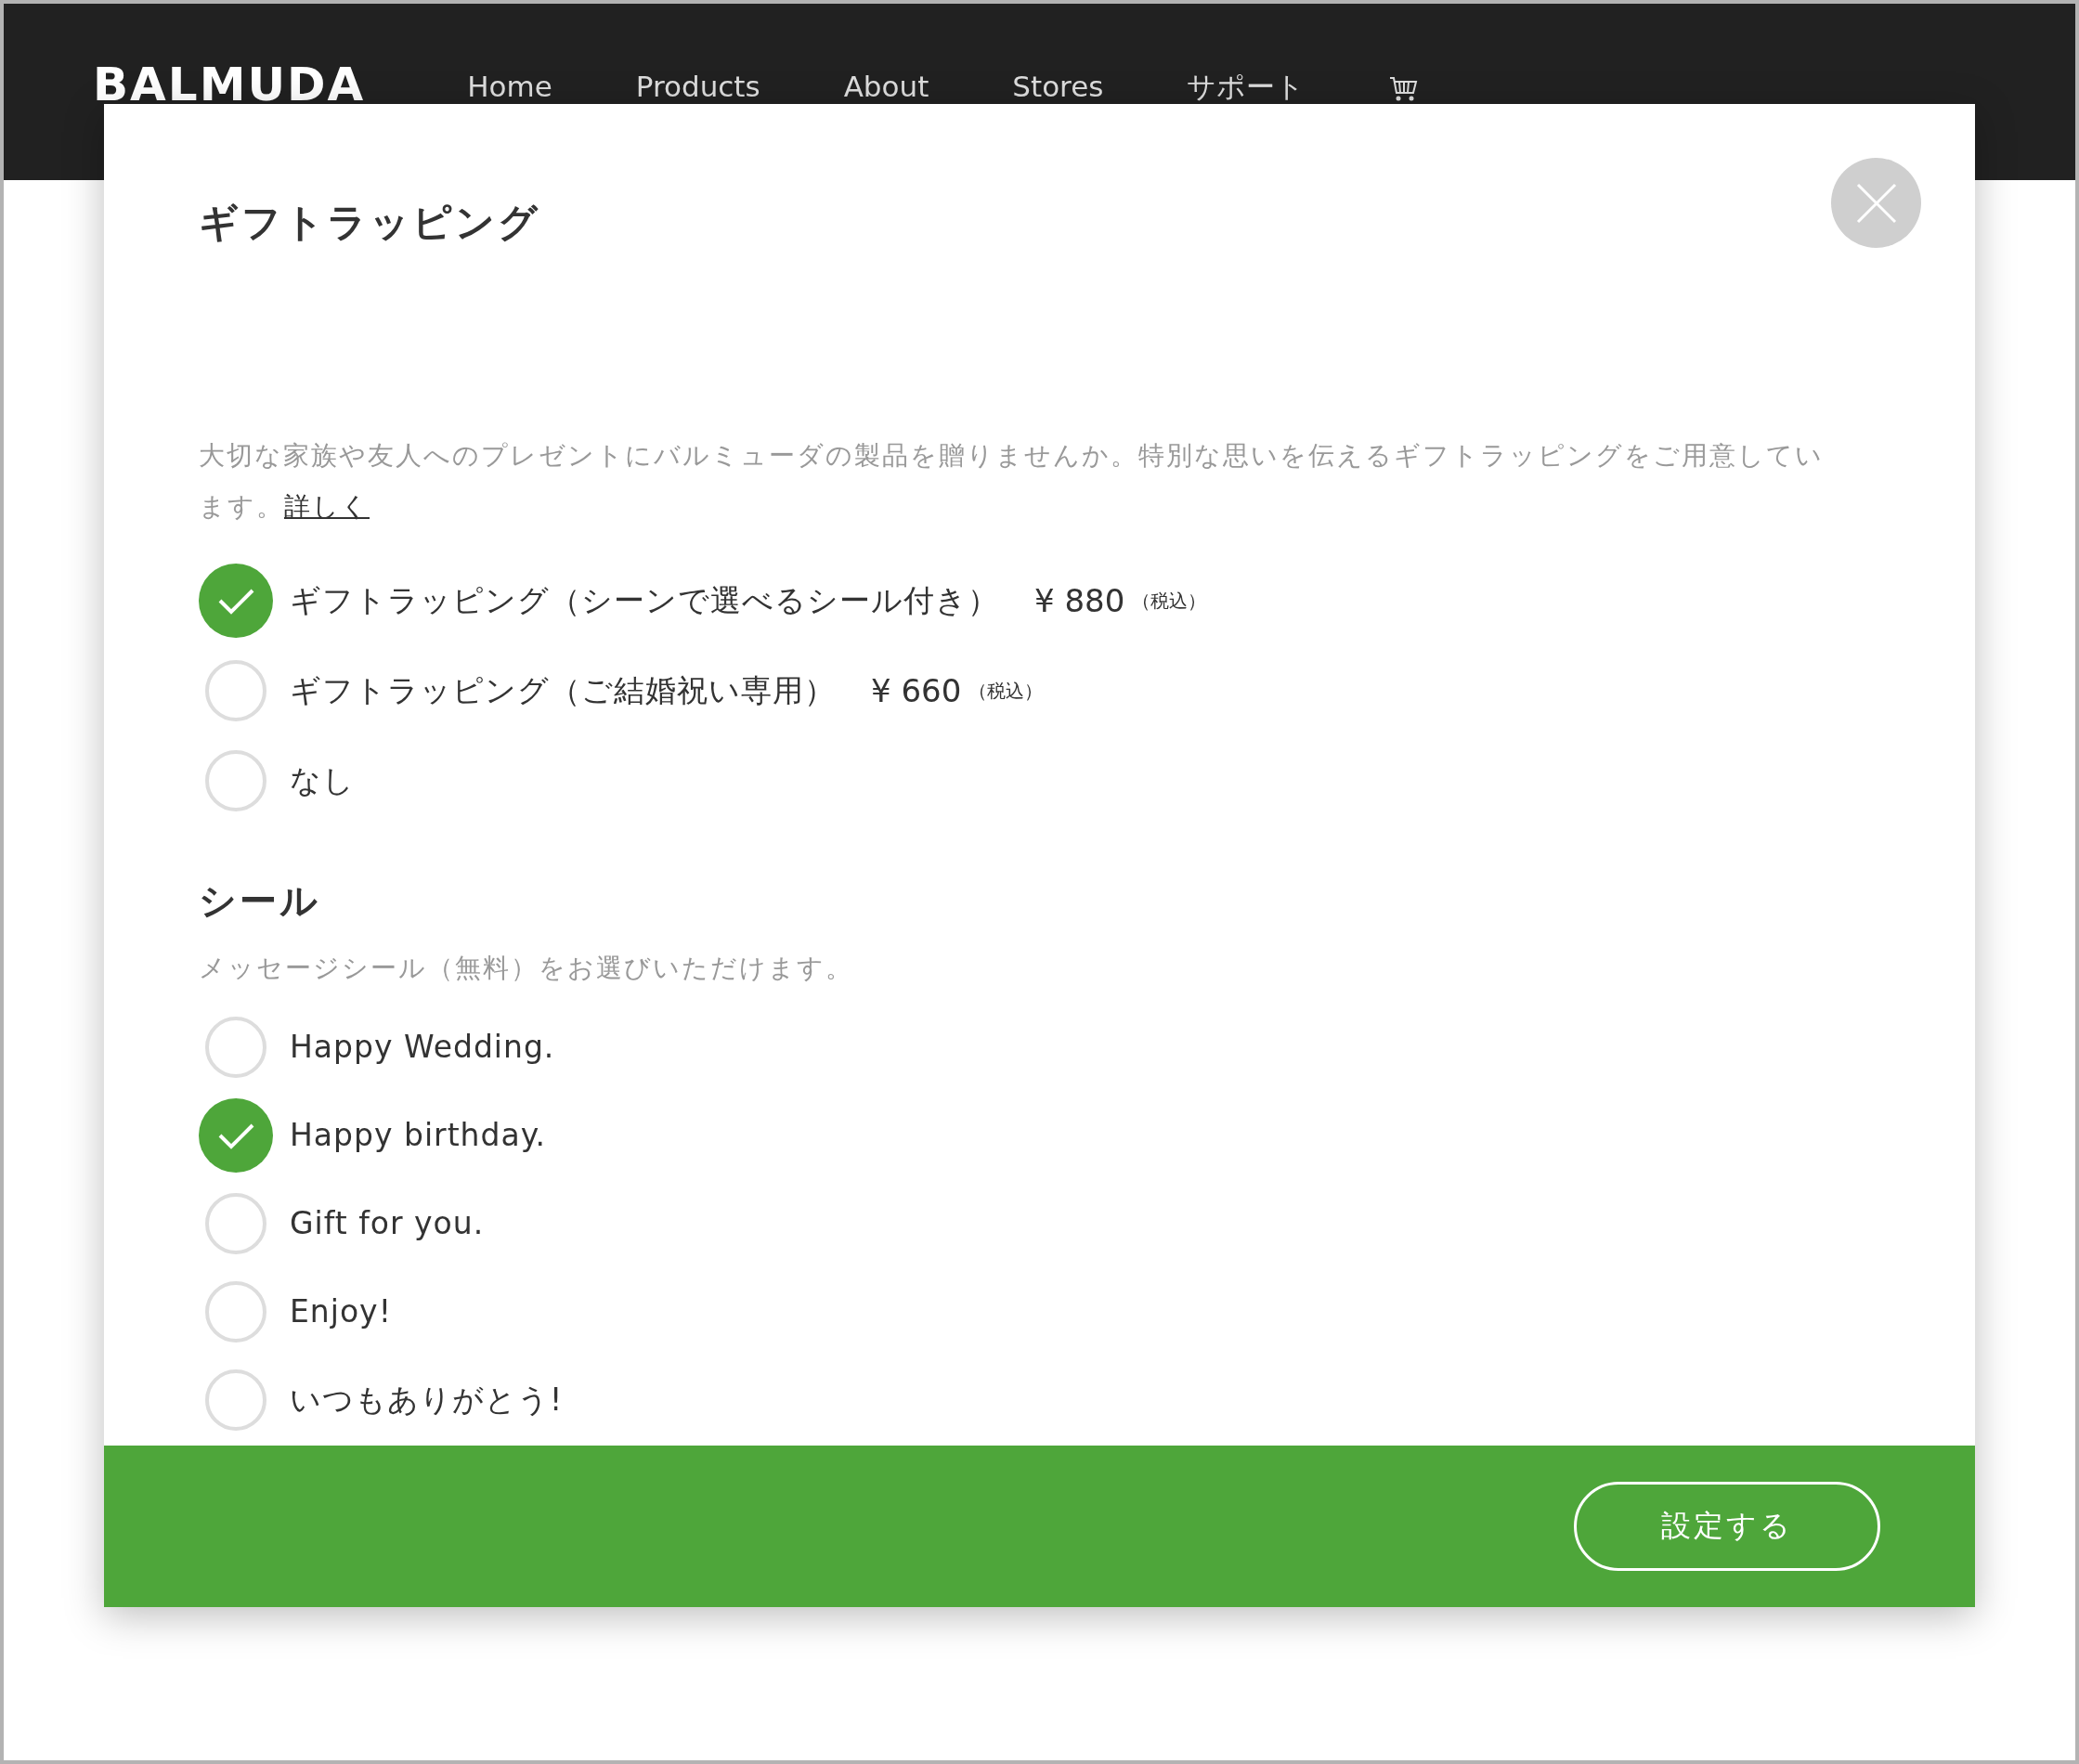 The height and width of the screenshot is (1764, 2079). Describe the element at coordinates (1058, 86) in the screenshot. I see `nav-link: Stores` at that location.